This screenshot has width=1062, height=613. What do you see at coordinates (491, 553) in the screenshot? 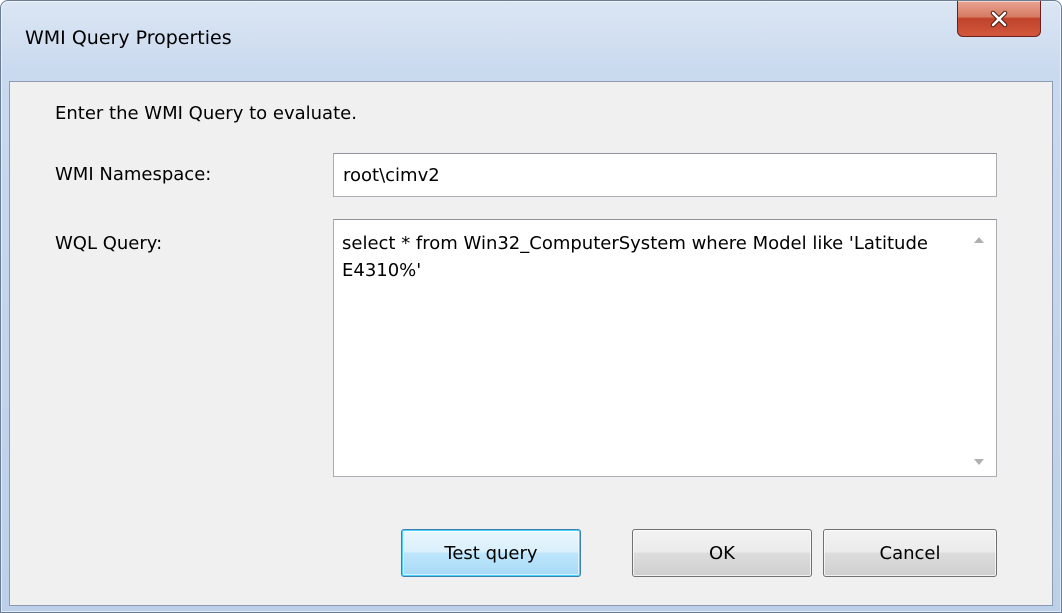
I see `test-query-button: Test query` at bounding box center [491, 553].